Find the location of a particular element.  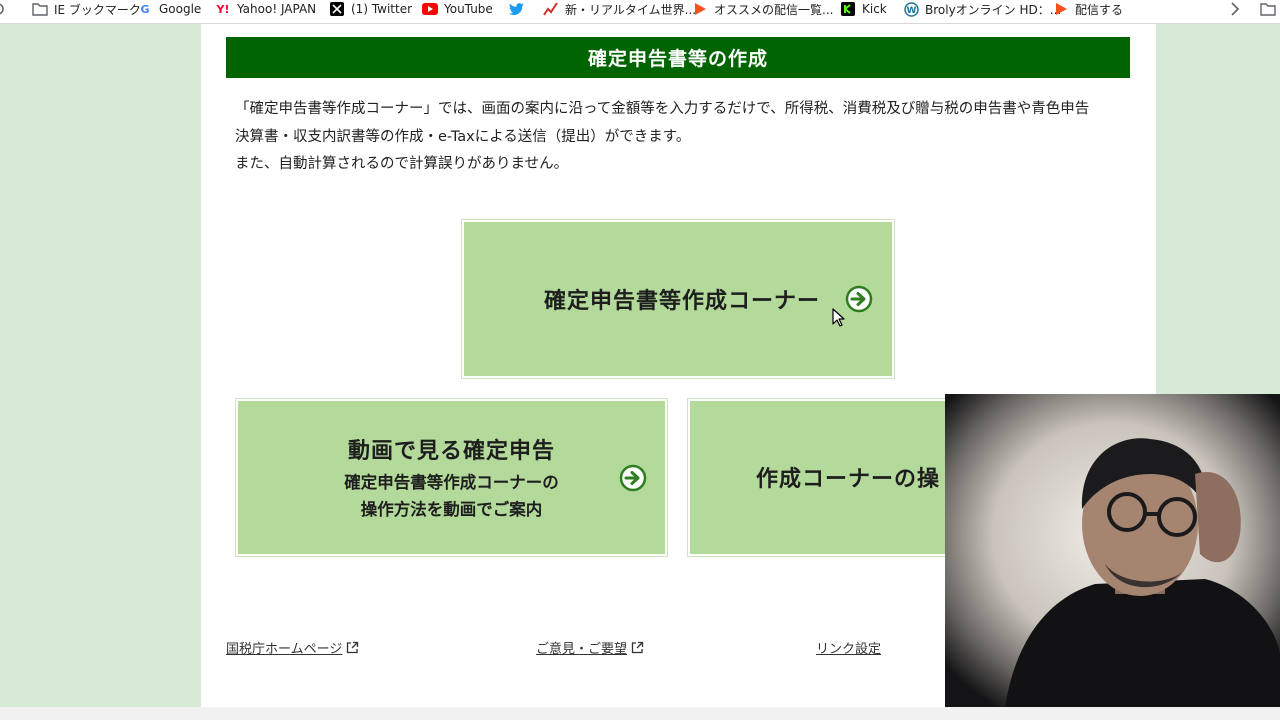

mouse-cursor-icon is located at coordinates (838, 317).